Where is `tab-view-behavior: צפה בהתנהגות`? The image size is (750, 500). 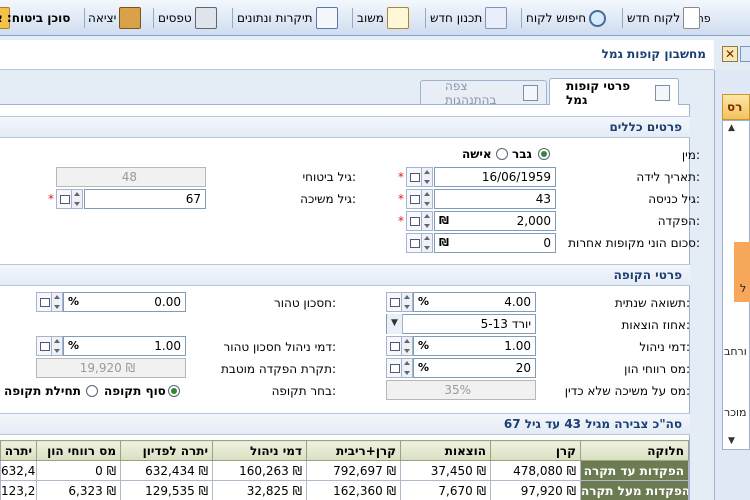 tab-view-behavior: צפה בהתנהגות is located at coordinates (483, 93).